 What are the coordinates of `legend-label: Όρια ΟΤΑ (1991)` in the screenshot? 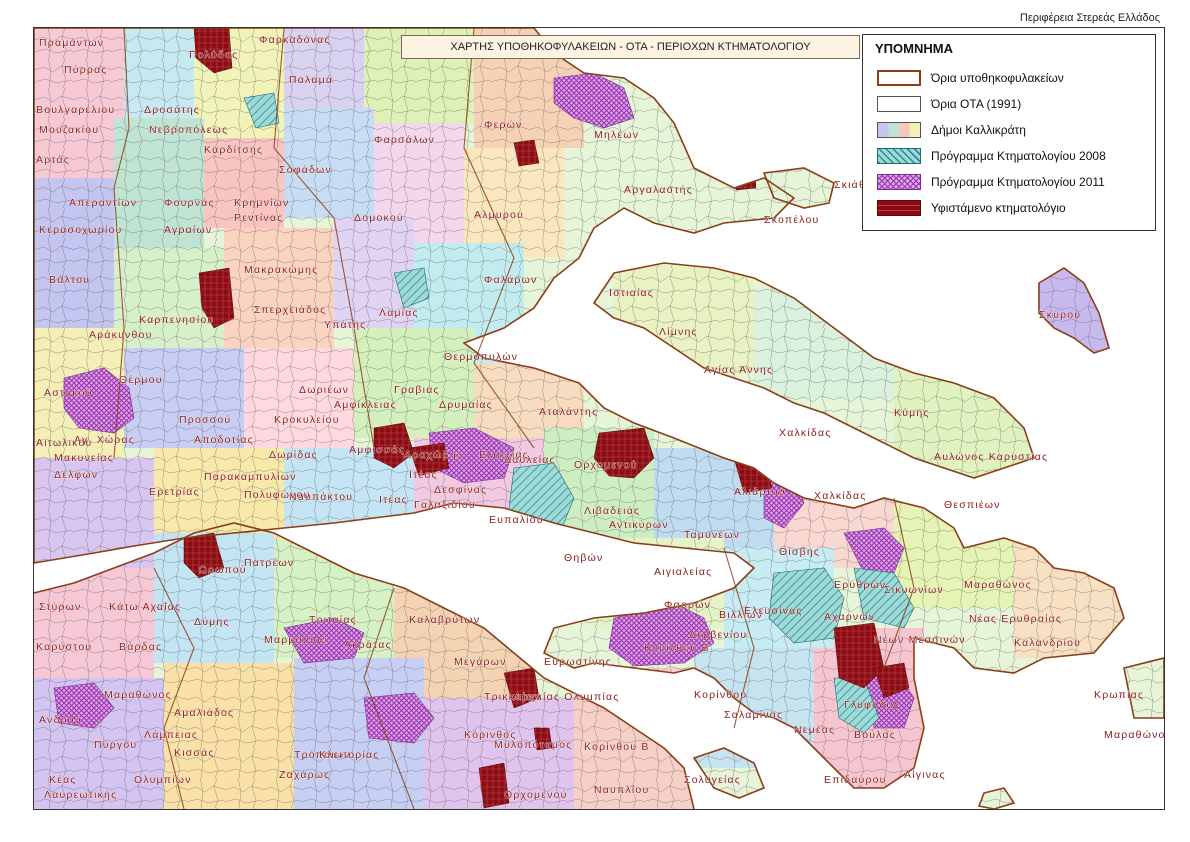 It's located at (976, 104).